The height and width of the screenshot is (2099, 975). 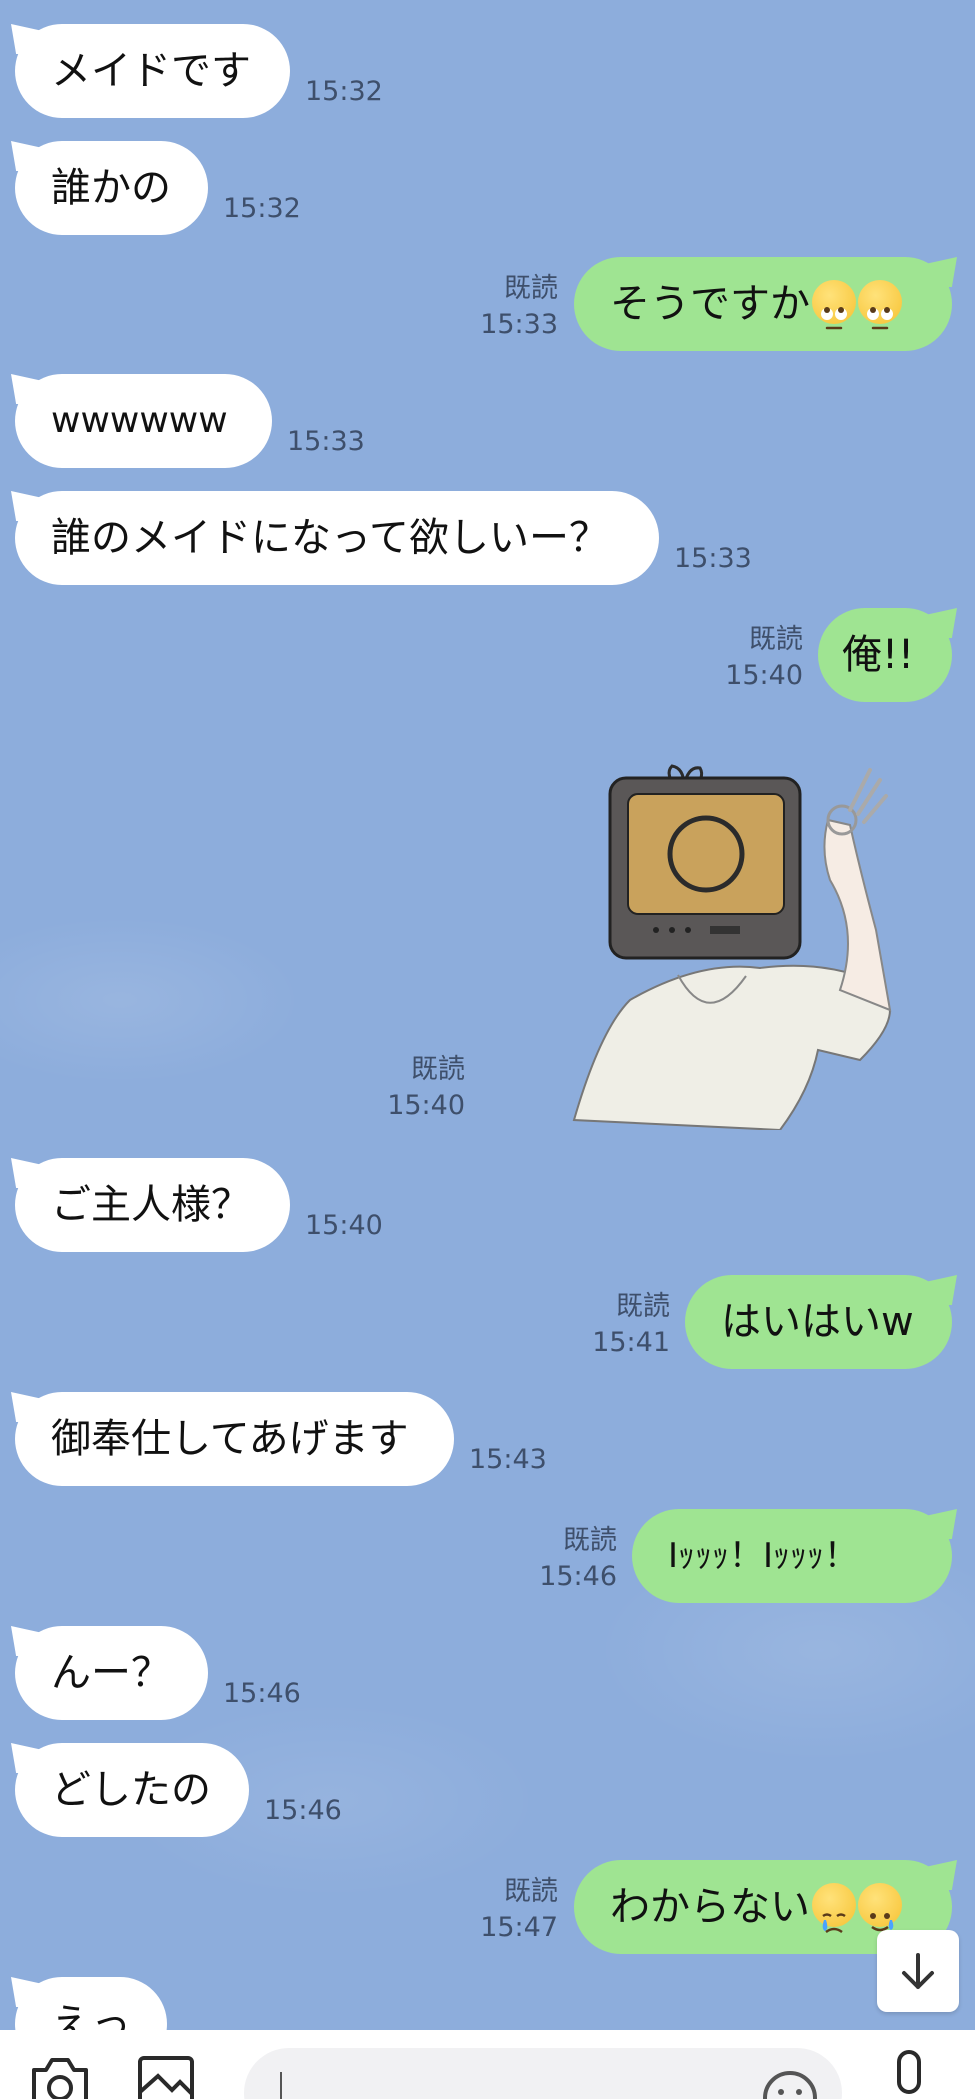 I want to click on message-text: そうですか, so click(x=710, y=304).